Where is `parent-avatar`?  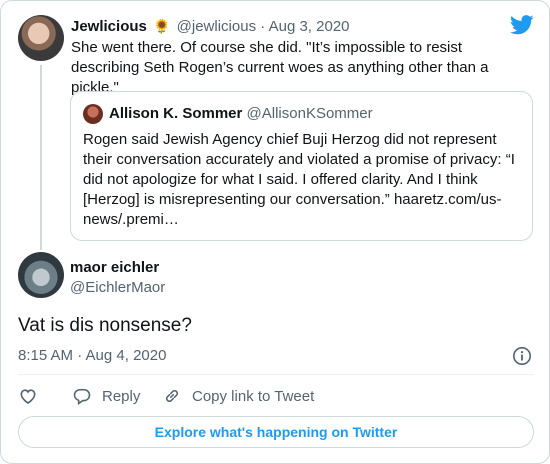 parent-avatar is located at coordinates (41, 38).